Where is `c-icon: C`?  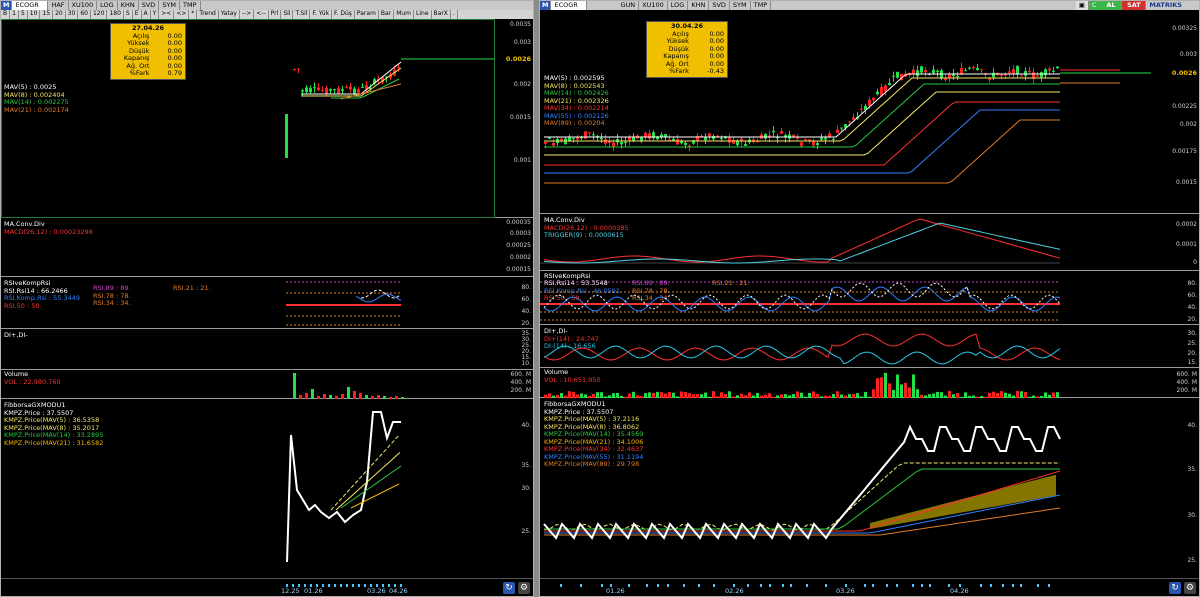 c-icon: C is located at coordinates (1094, 5).